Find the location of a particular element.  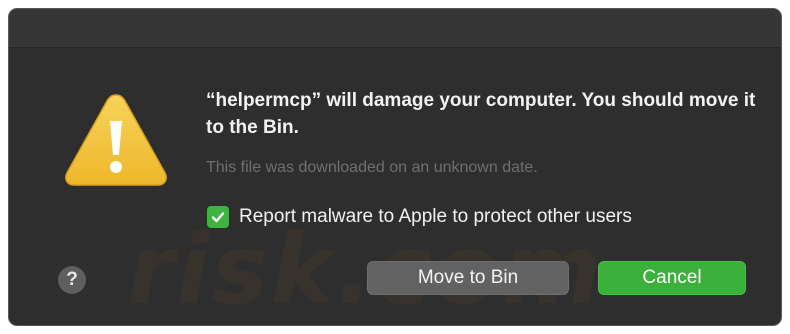

dialog-titlebar is located at coordinates (395, 28).